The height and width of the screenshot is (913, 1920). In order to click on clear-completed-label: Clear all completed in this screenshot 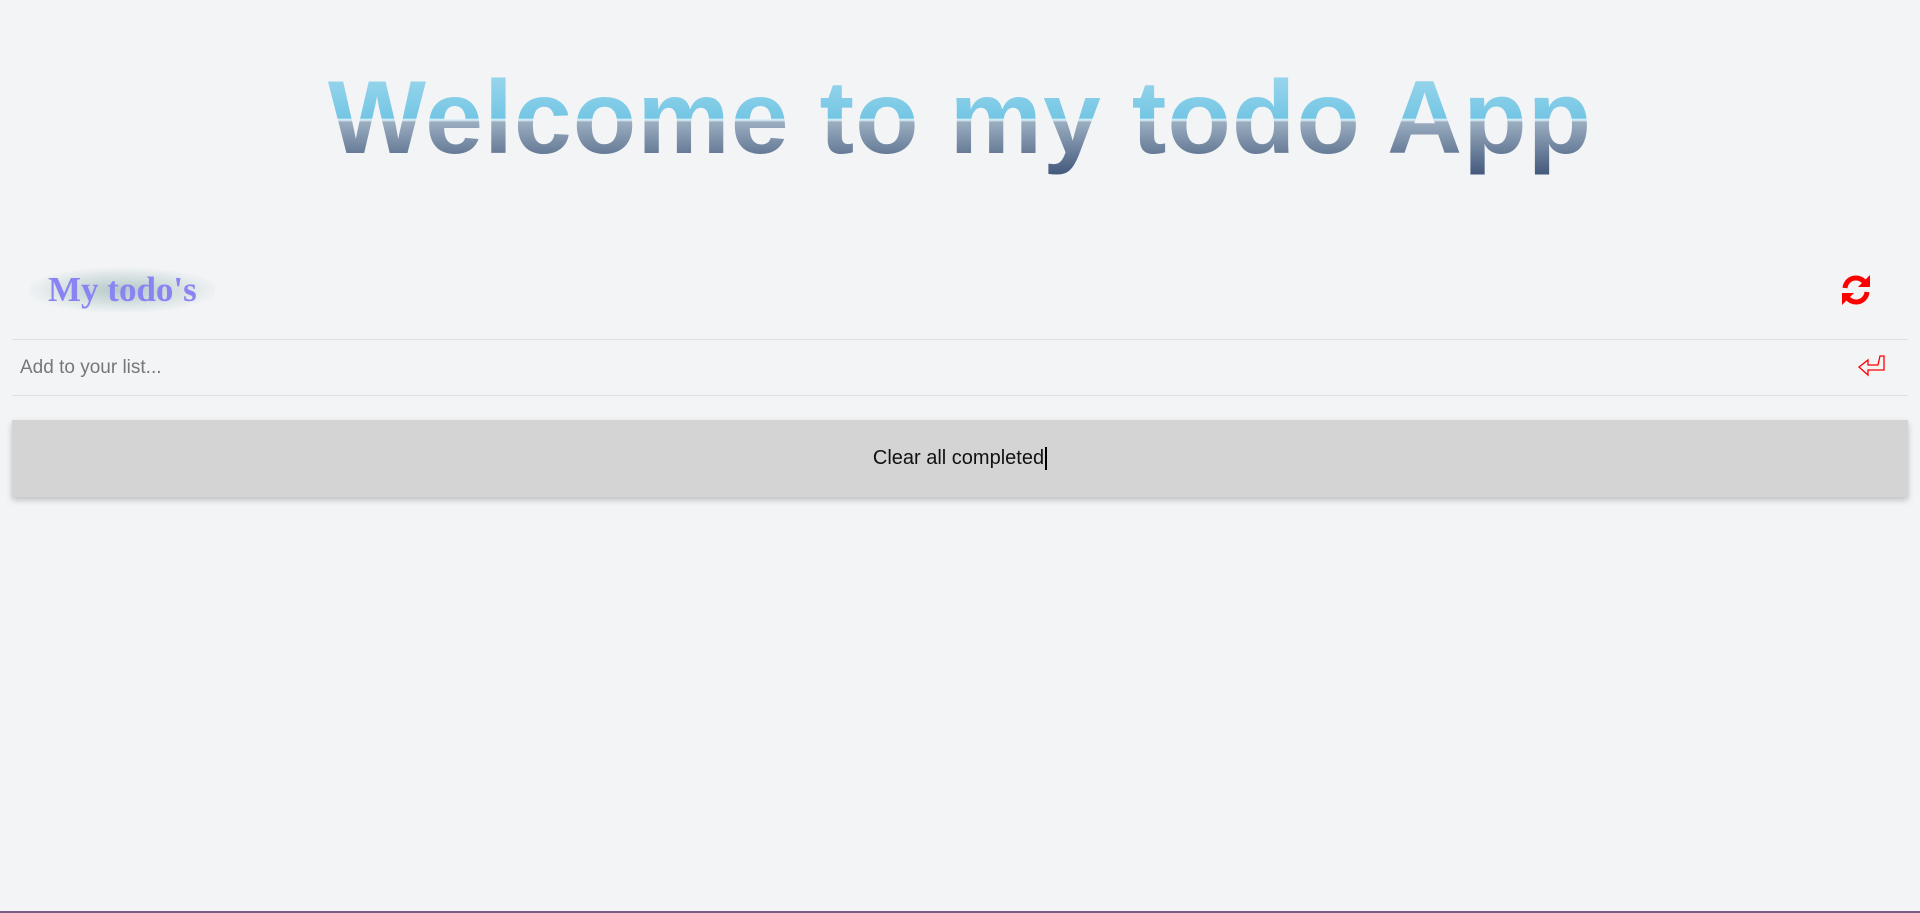, I will do `click(958, 458)`.